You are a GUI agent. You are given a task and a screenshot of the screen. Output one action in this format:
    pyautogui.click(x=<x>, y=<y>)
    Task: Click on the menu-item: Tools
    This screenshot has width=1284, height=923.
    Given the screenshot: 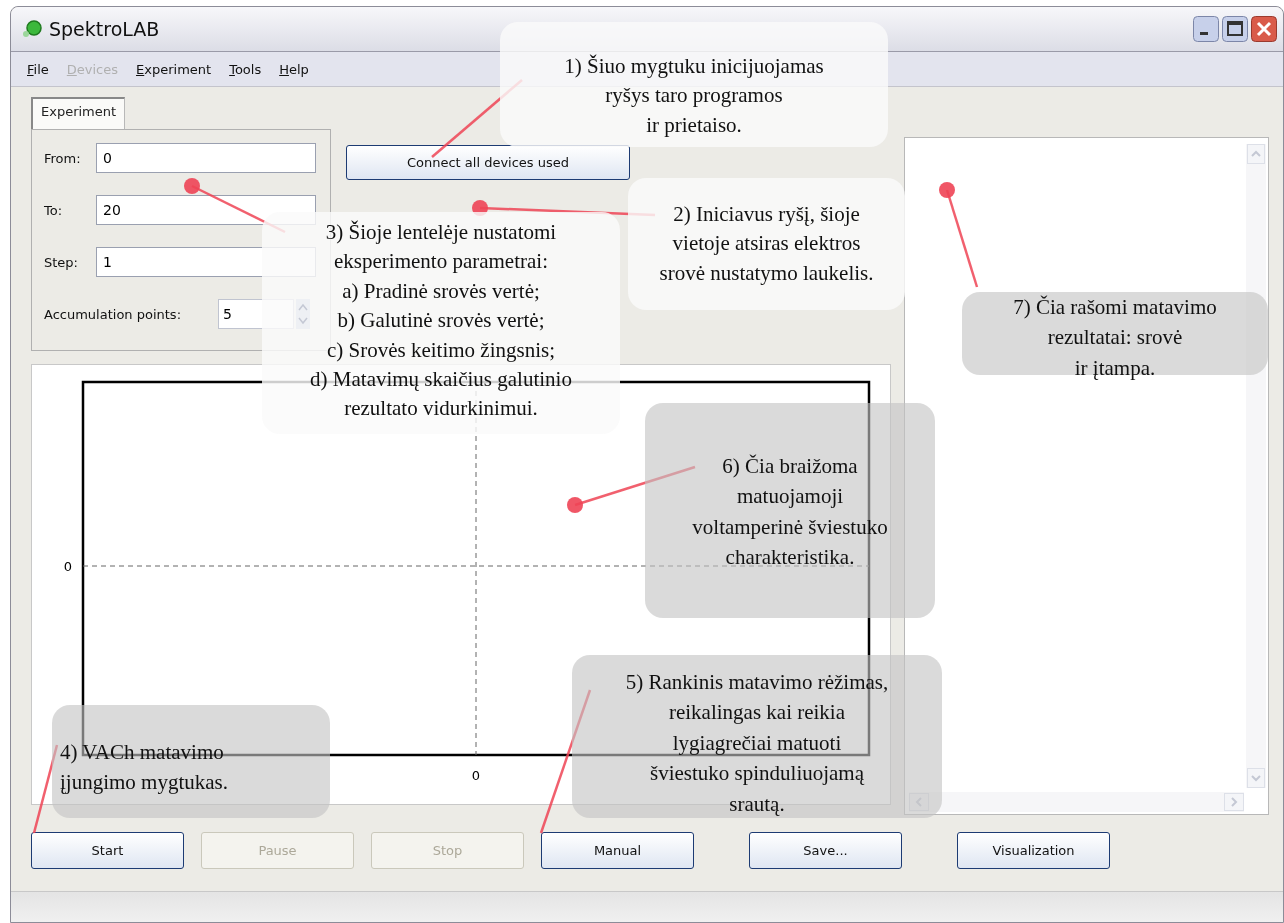 What is the action you would take?
    pyautogui.click(x=245, y=69)
    